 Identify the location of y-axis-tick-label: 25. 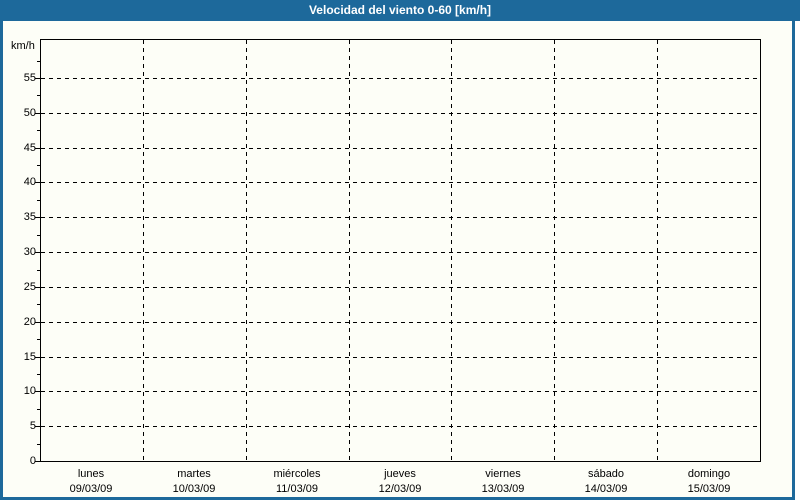
(29, 287).